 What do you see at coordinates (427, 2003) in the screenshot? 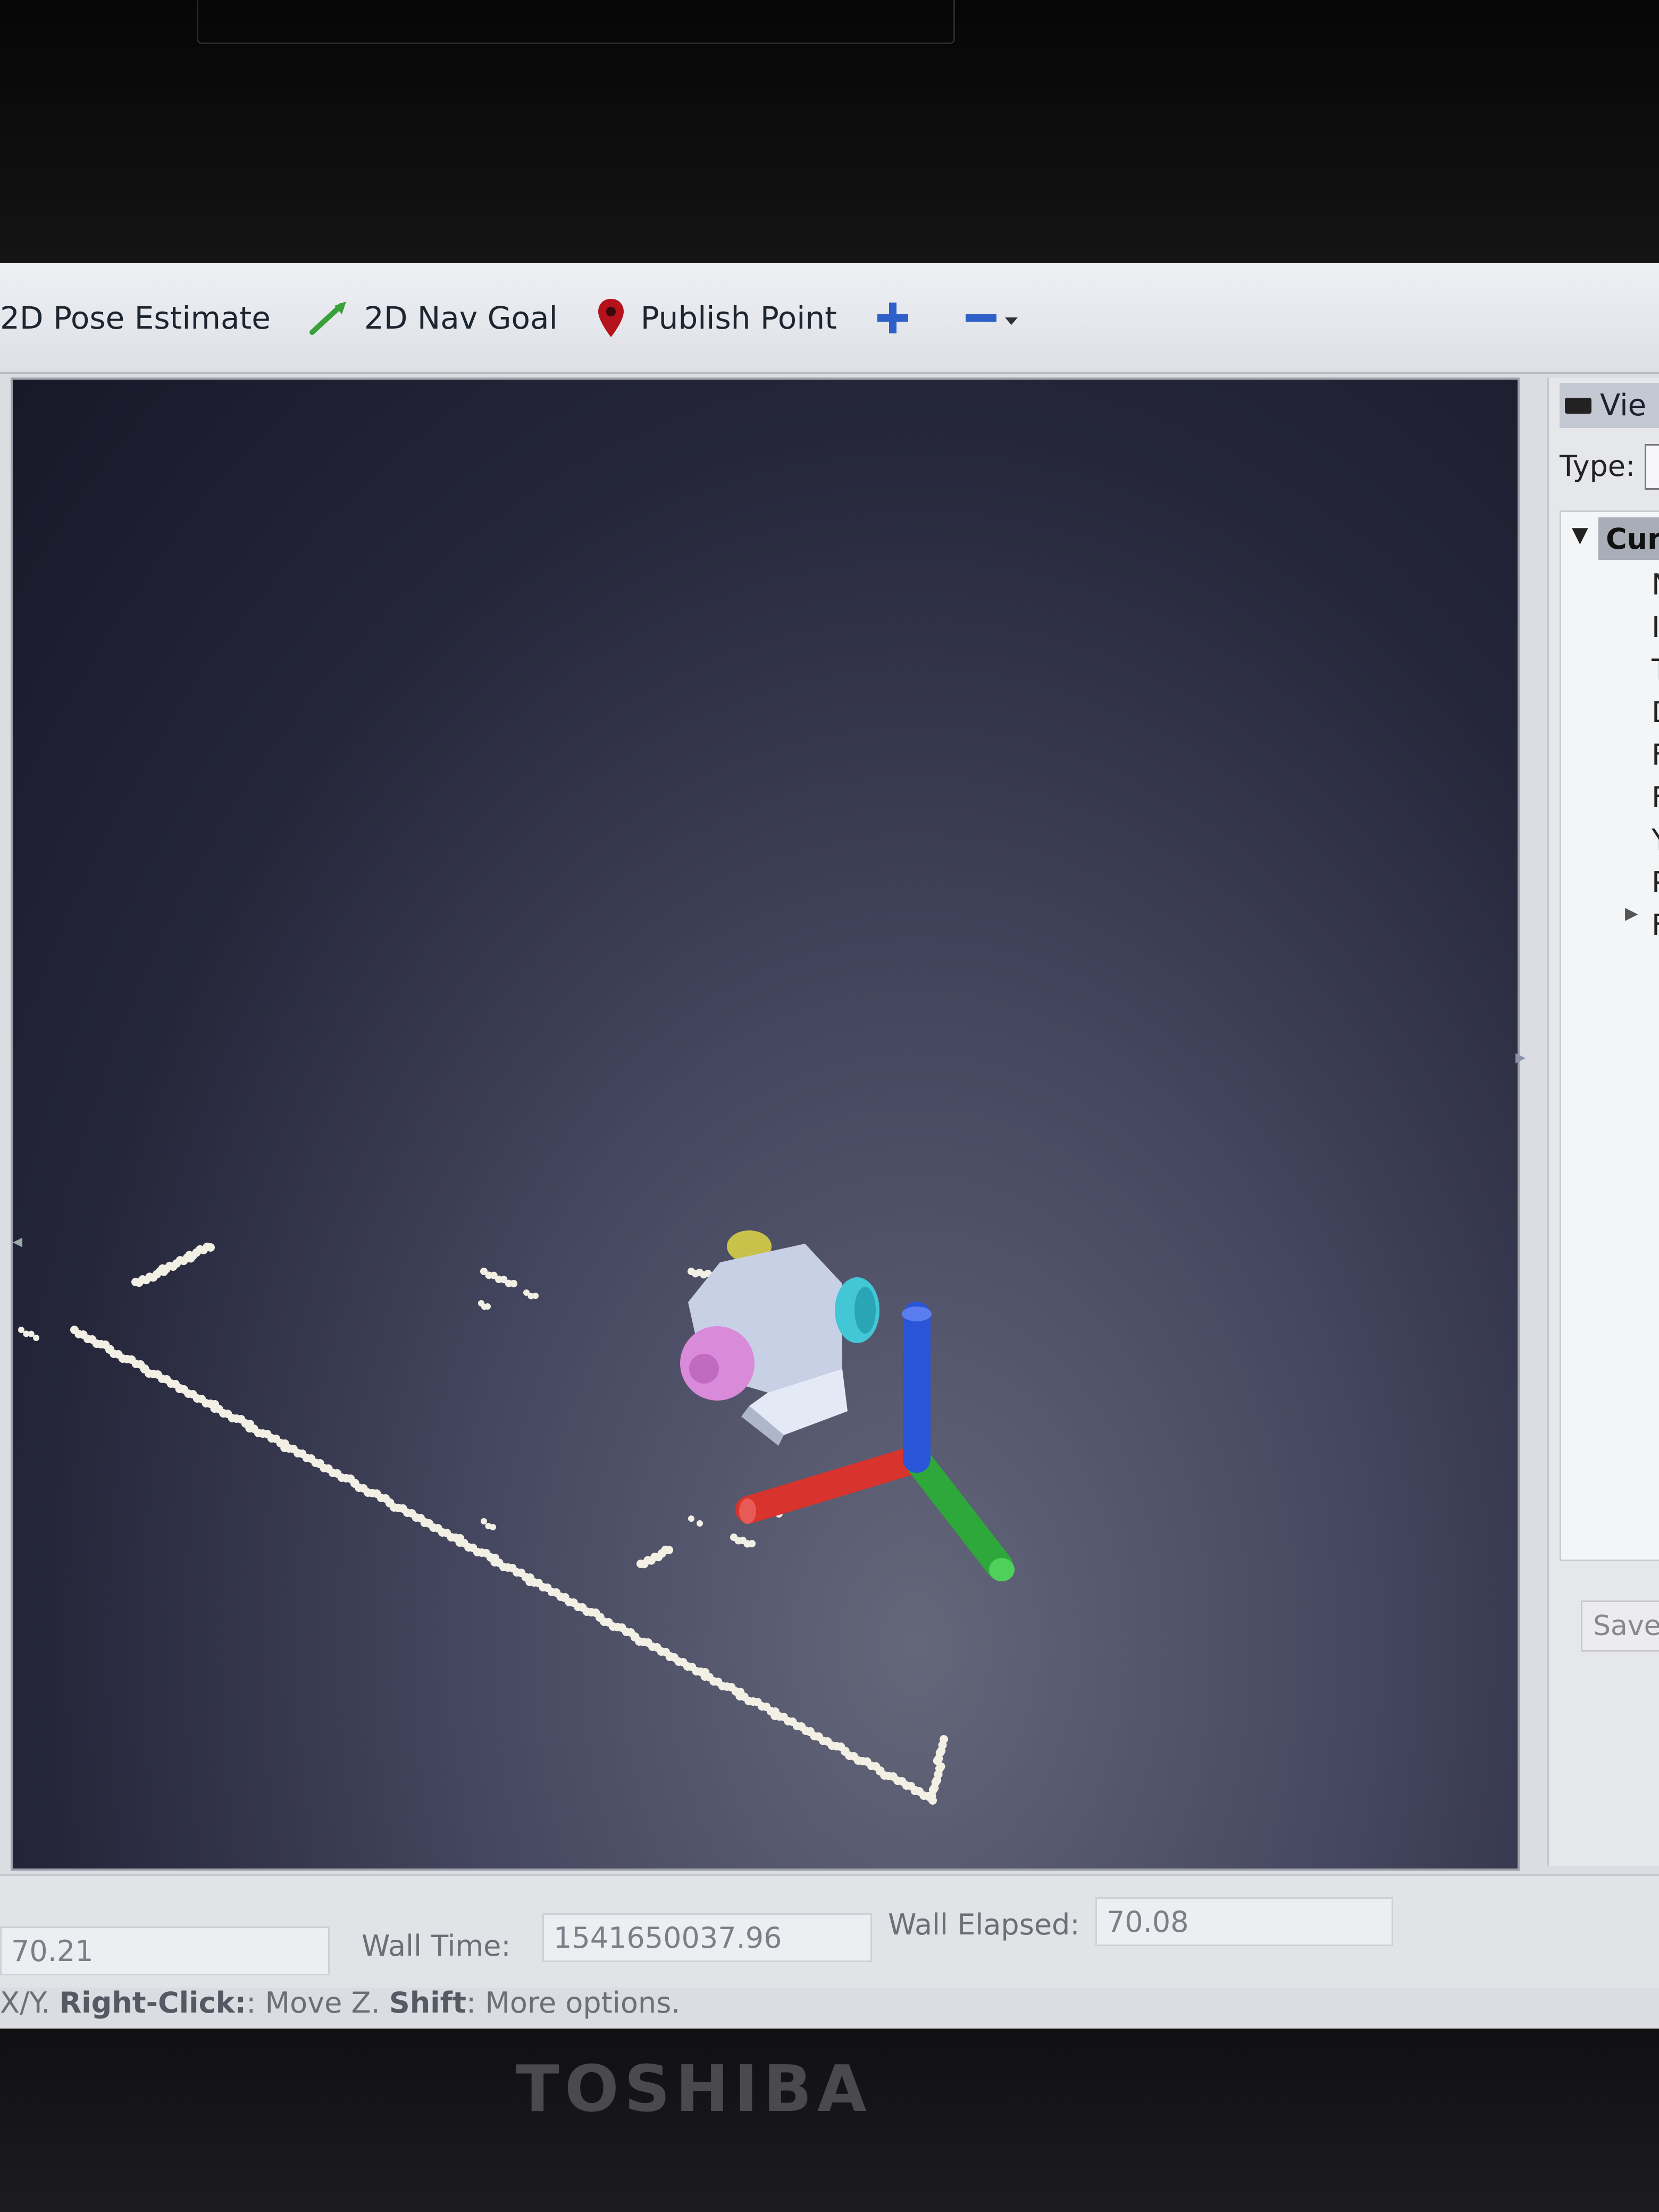
I see `hint-shift: Shift` at bounding box center [427, 2003].